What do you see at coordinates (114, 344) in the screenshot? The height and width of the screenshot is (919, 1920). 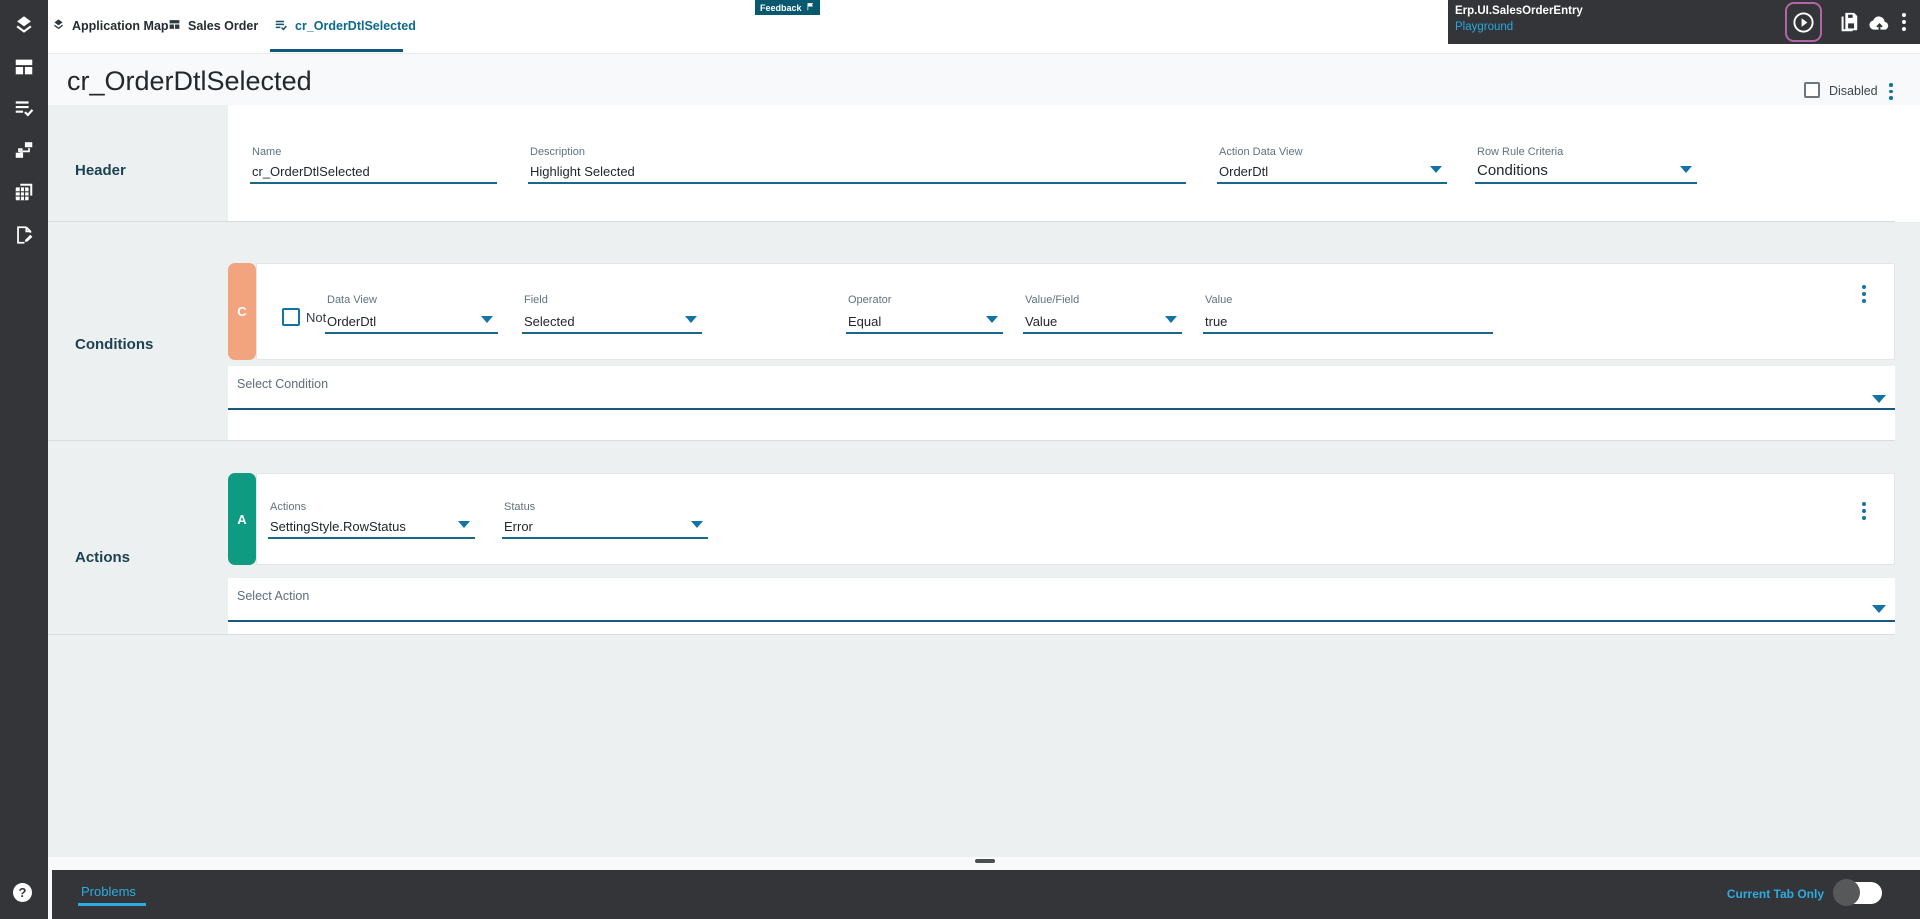 I see `conditions-section-label: Conditions` at bounding box center [114, 344].